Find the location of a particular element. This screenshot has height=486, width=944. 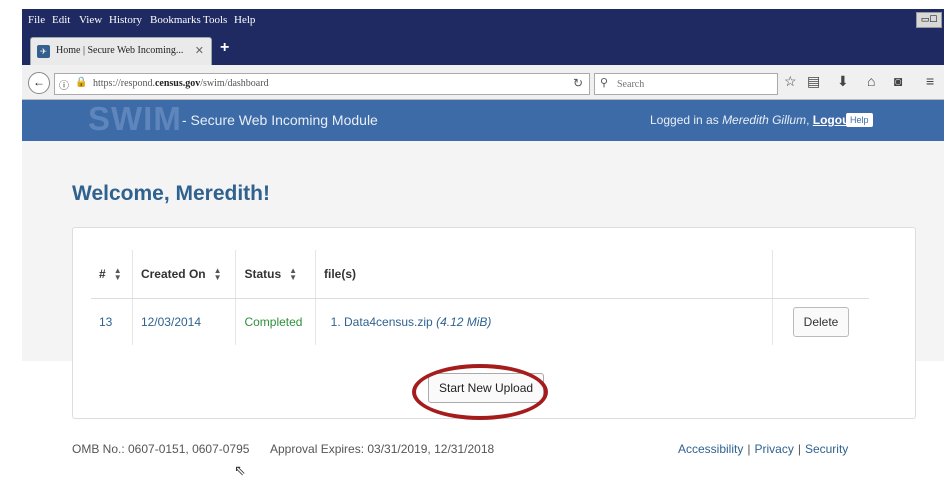

cell-created-on: 12/03/2014 is located at coordinates (184, 321).